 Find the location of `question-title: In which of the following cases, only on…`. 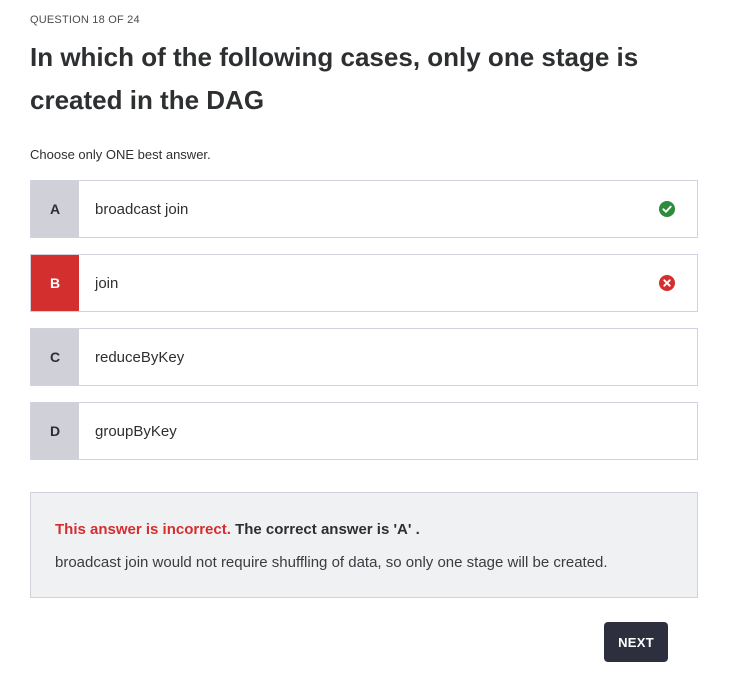

question-title: In which of the following cases, only on… is located at coordinates (334, 78).